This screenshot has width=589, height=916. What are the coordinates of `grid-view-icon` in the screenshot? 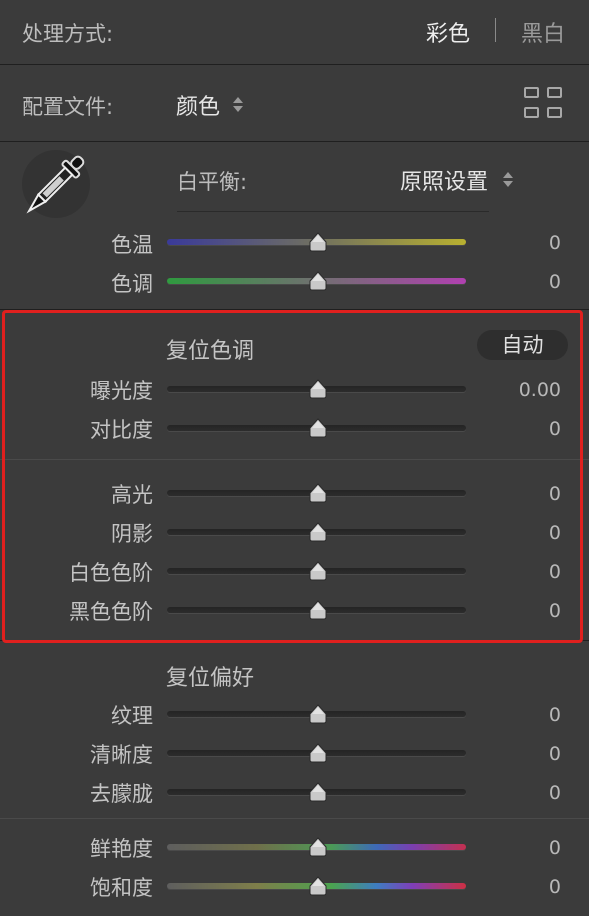 It's located at (544, 104).